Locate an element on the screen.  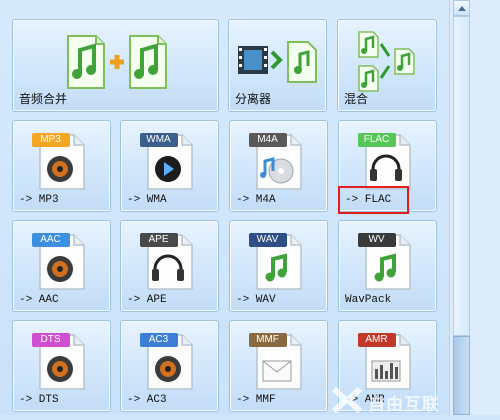
speaker-icon: AAC is located at coordinates (62, 262).